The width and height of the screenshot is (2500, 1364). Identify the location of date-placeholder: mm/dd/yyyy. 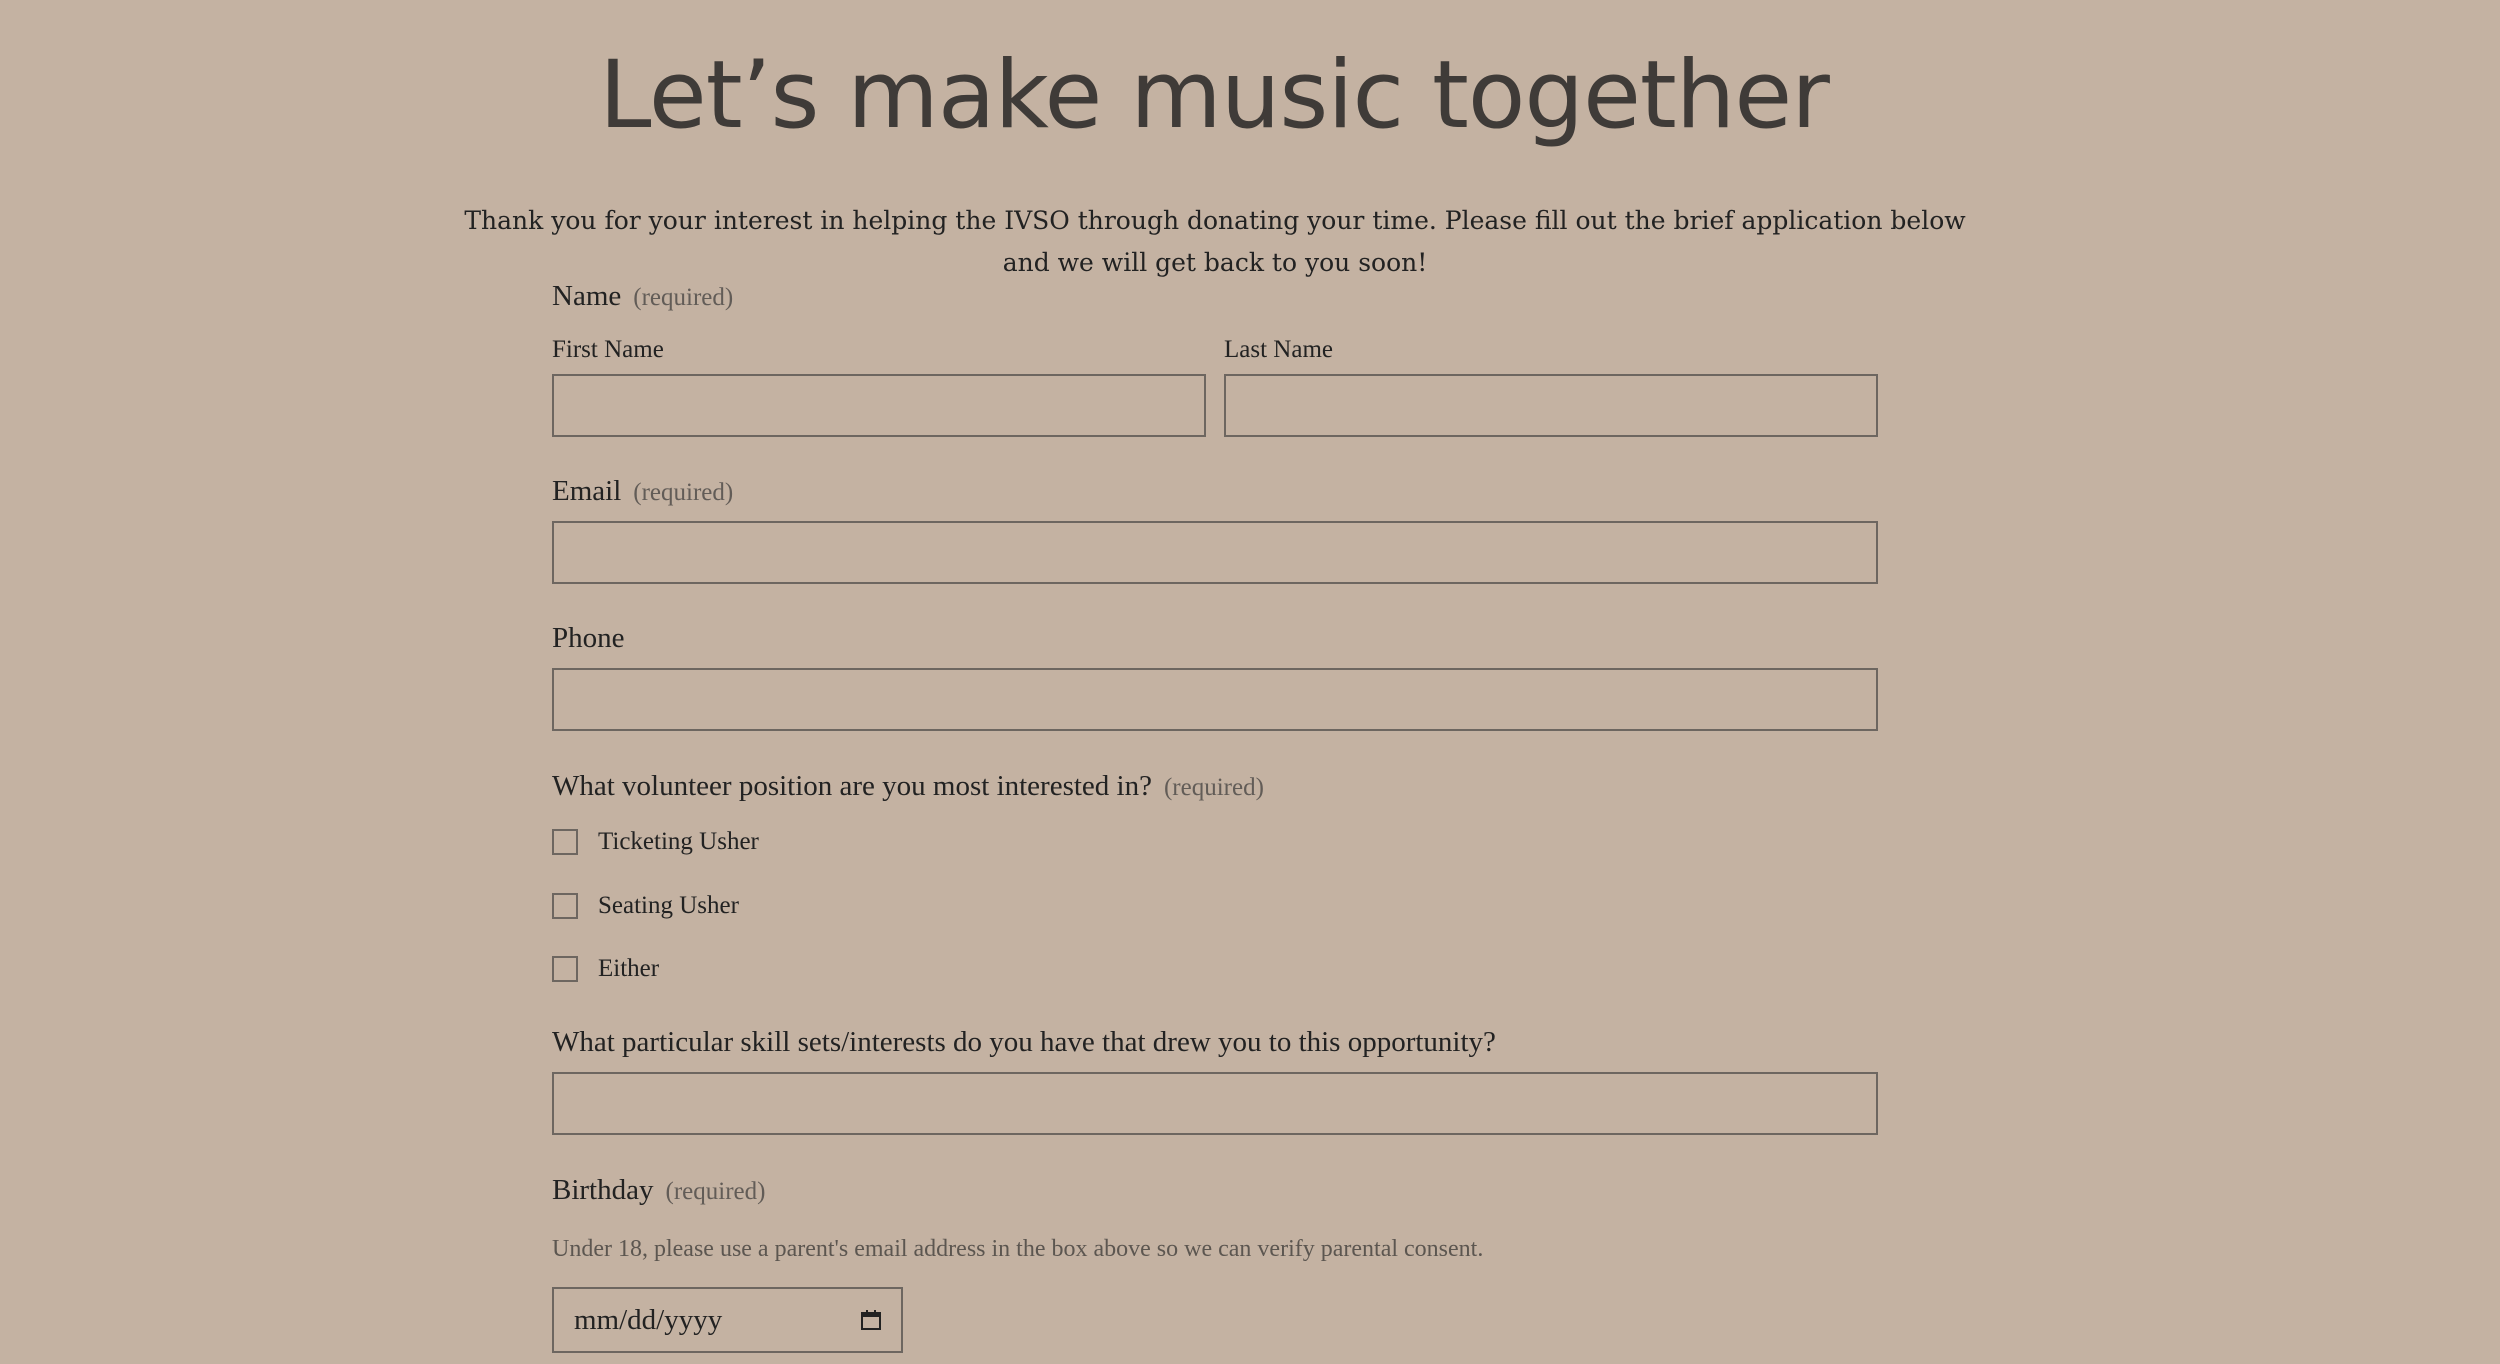
(648, 1319).